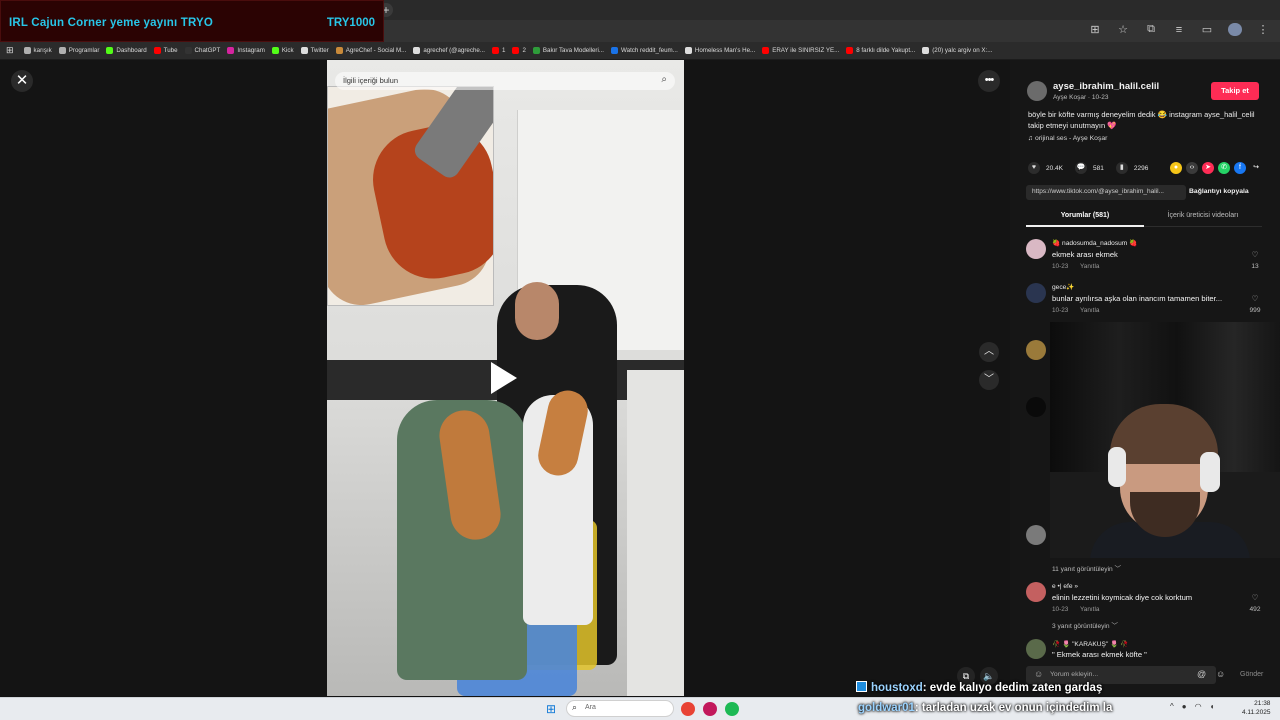 This screenshot has width=1280, height=720. I want to click on bookmark-item: Dashboard, so click(126, 50).